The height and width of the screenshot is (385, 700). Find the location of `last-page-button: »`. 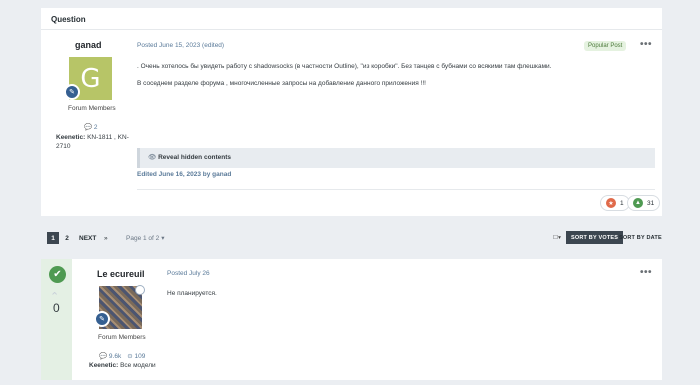

last-page-button: » is located at coordinates (106, 238).